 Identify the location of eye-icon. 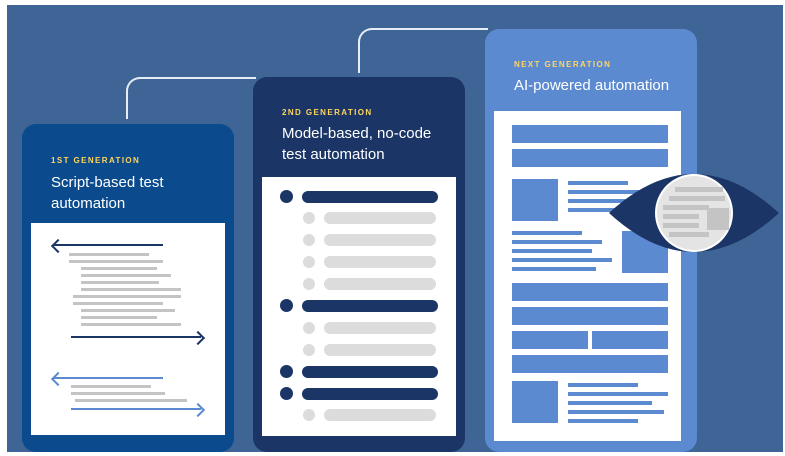
(694, 213).